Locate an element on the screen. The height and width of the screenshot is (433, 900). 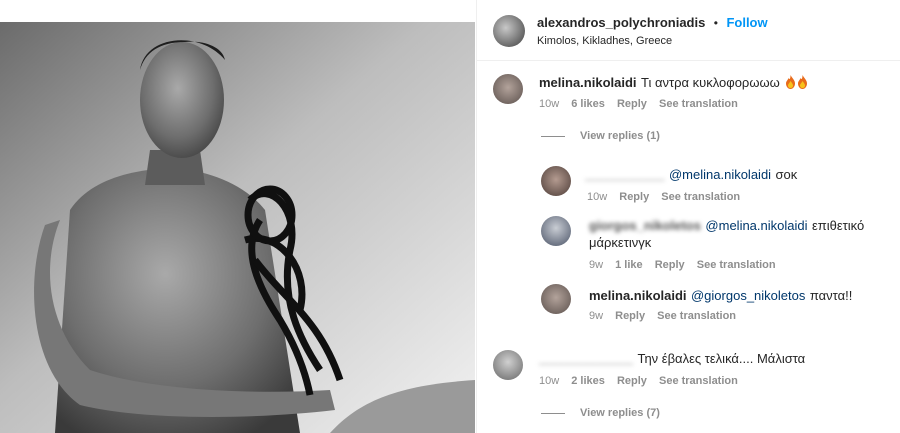
comment-meta: 10w 6 likes Reply See translation is located at coordinates (643, 104).